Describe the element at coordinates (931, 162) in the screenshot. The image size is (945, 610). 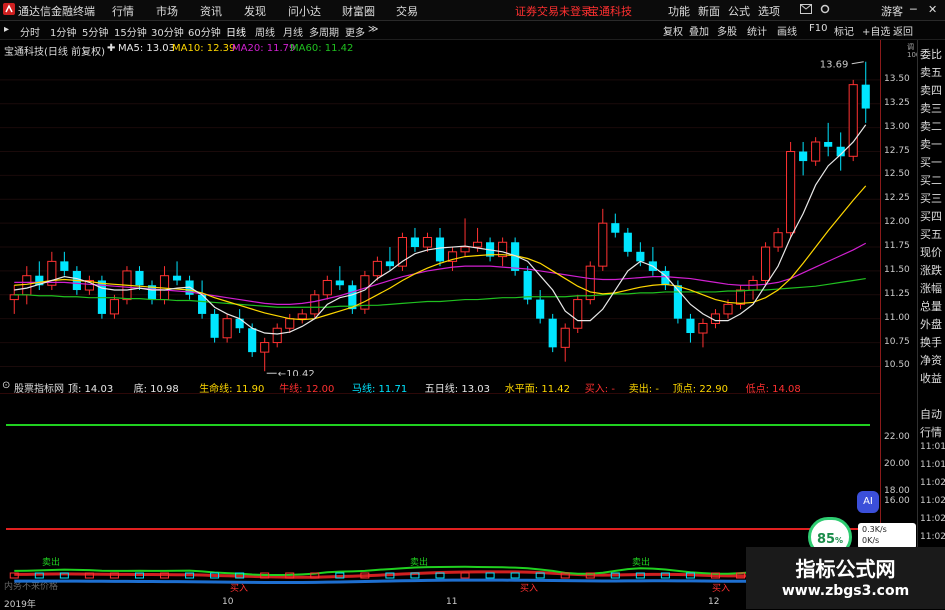
I see `side-panel-item: 买一` at that location.